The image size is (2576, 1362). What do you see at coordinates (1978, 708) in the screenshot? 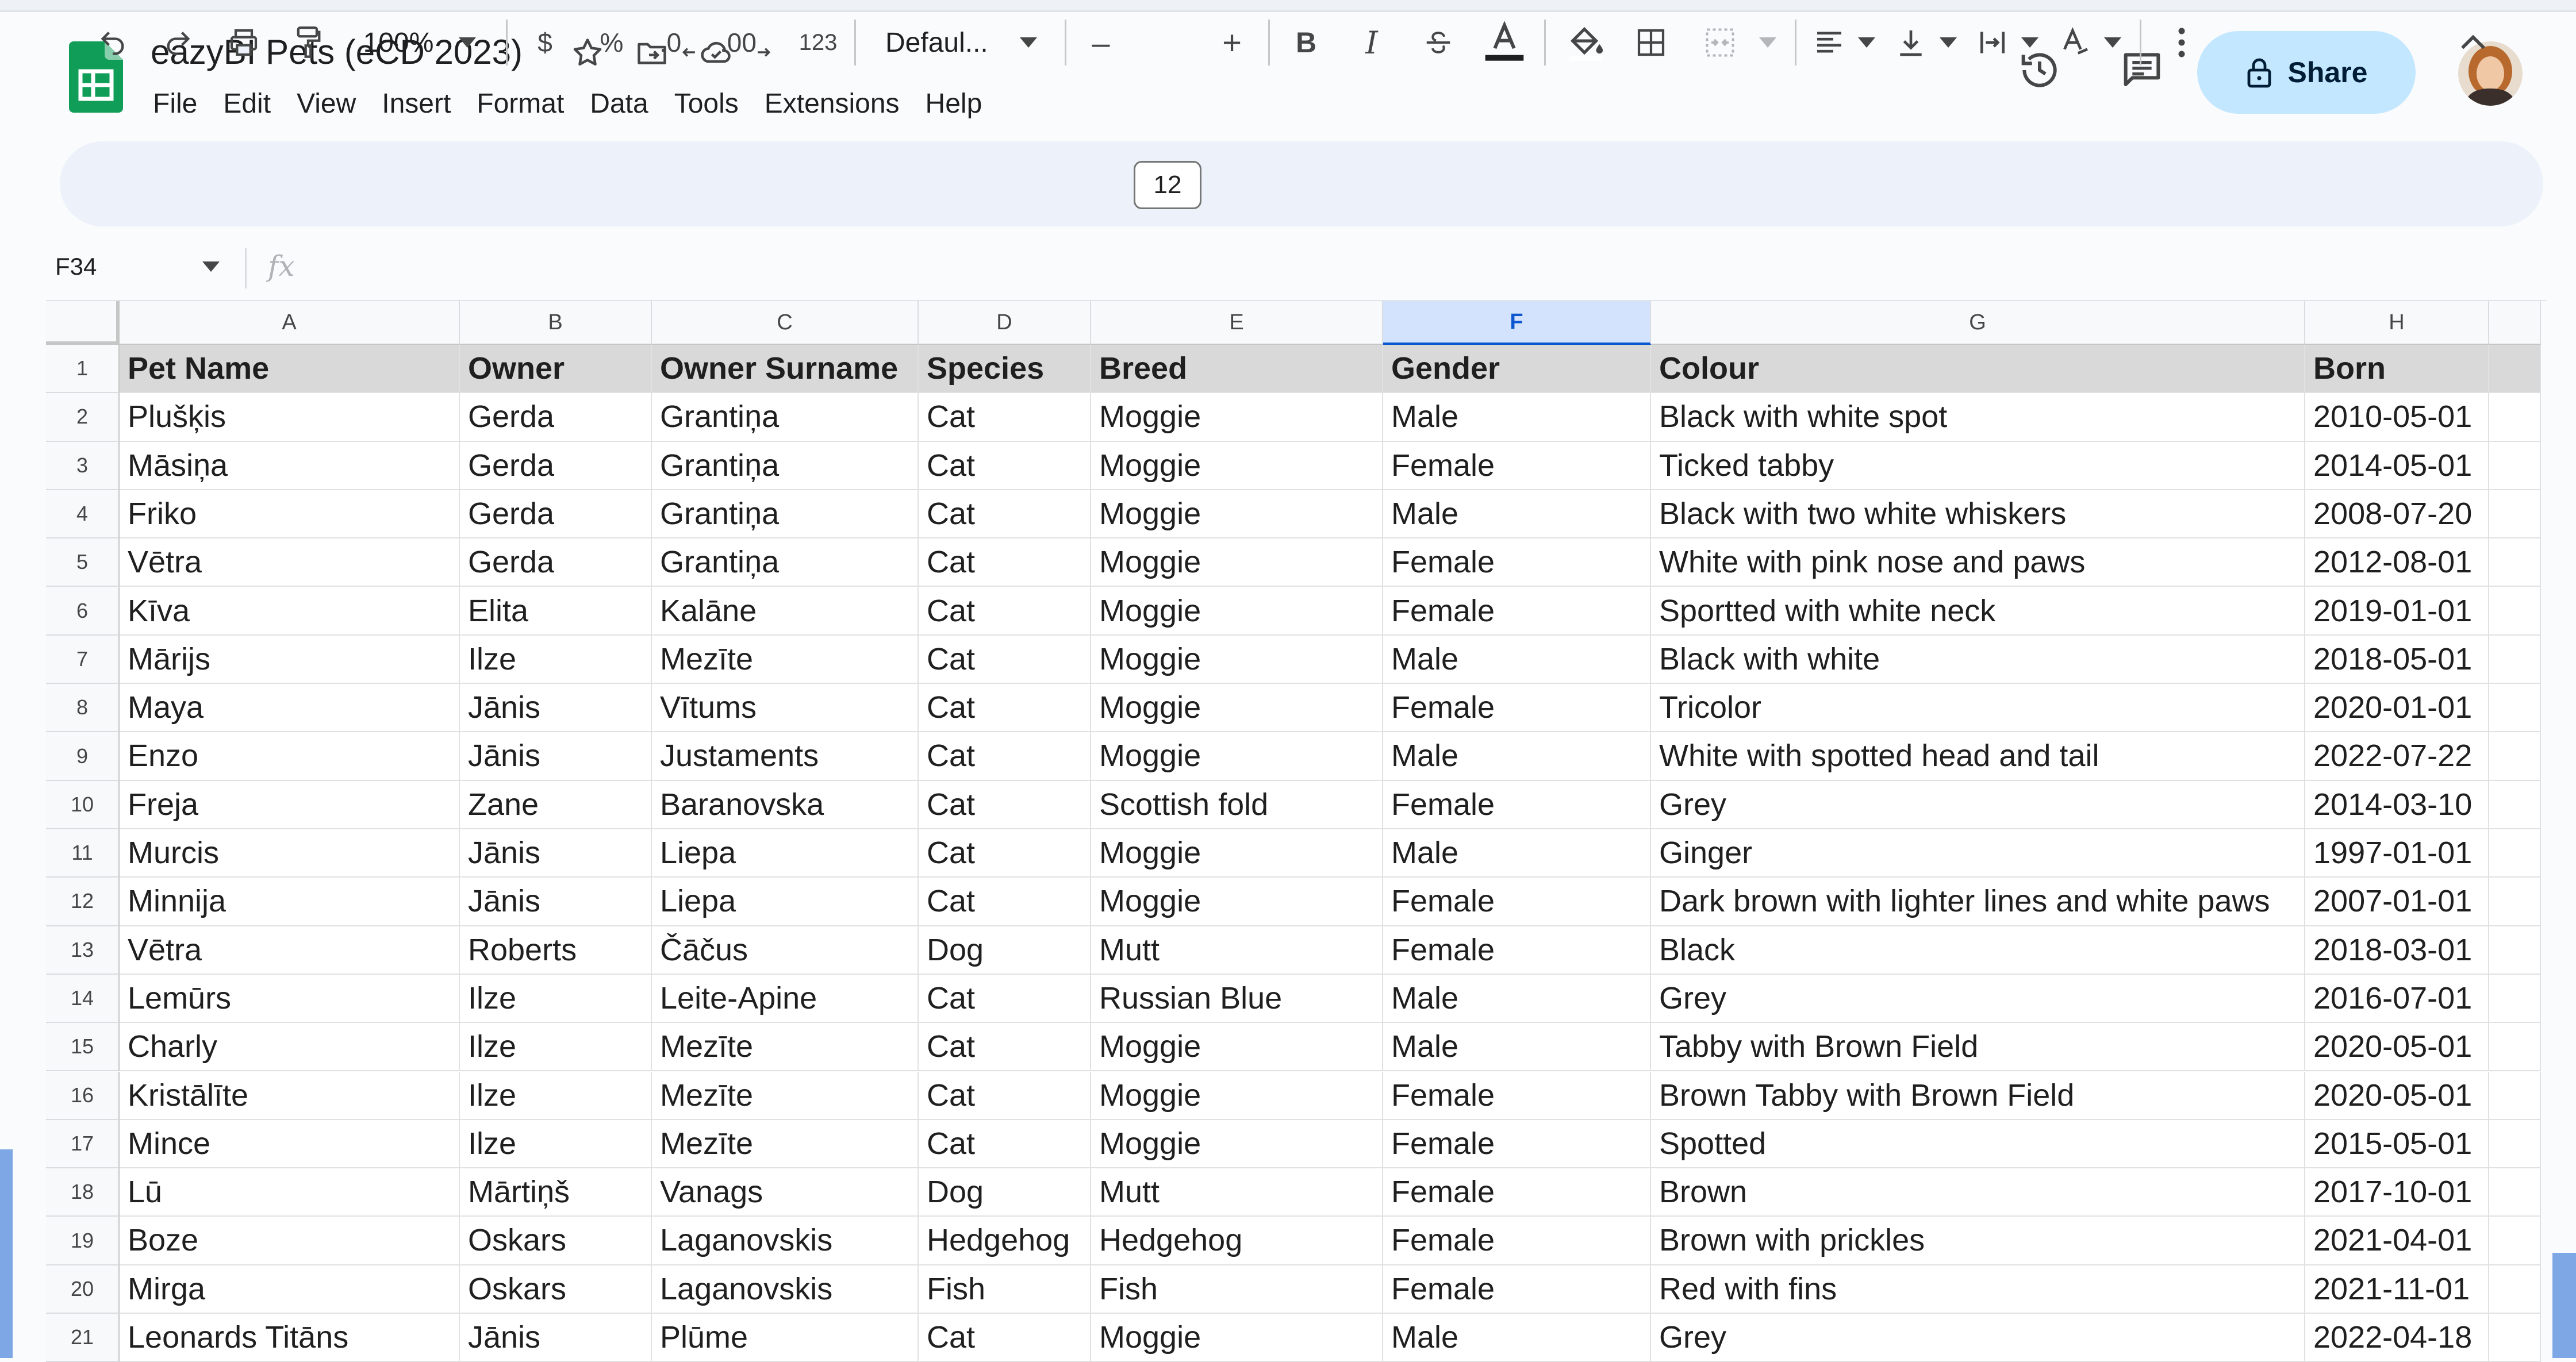
I see `table-cell: Tricolor` at bounding box center [1978, 708].